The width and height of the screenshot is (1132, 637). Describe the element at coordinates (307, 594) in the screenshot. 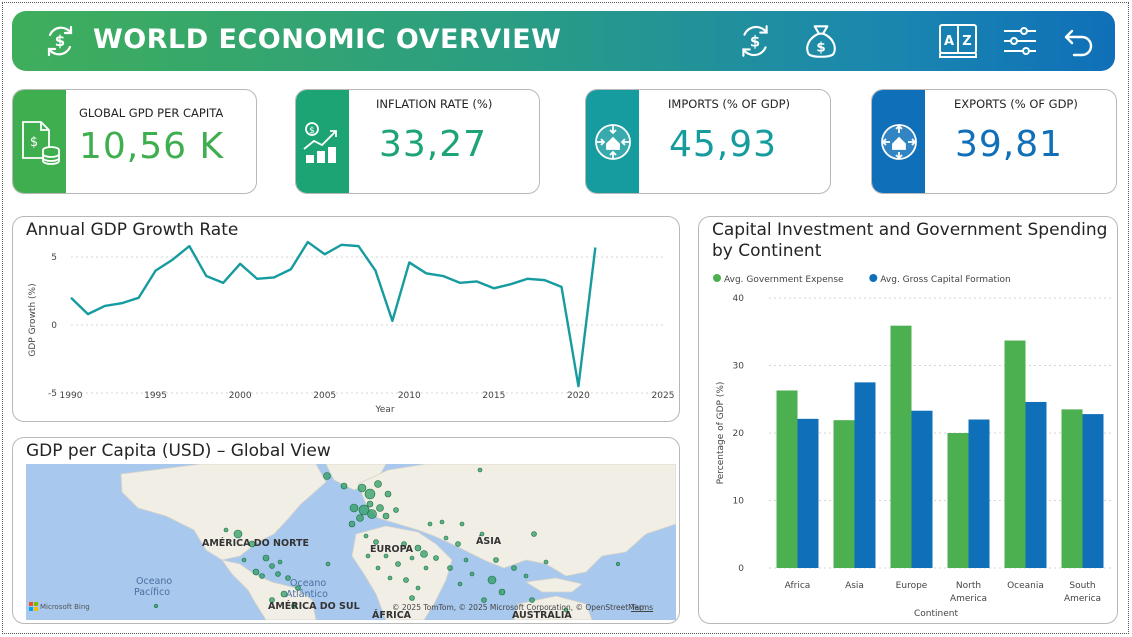

I see `map-label-atlantic-2: Atlântico` at that location.